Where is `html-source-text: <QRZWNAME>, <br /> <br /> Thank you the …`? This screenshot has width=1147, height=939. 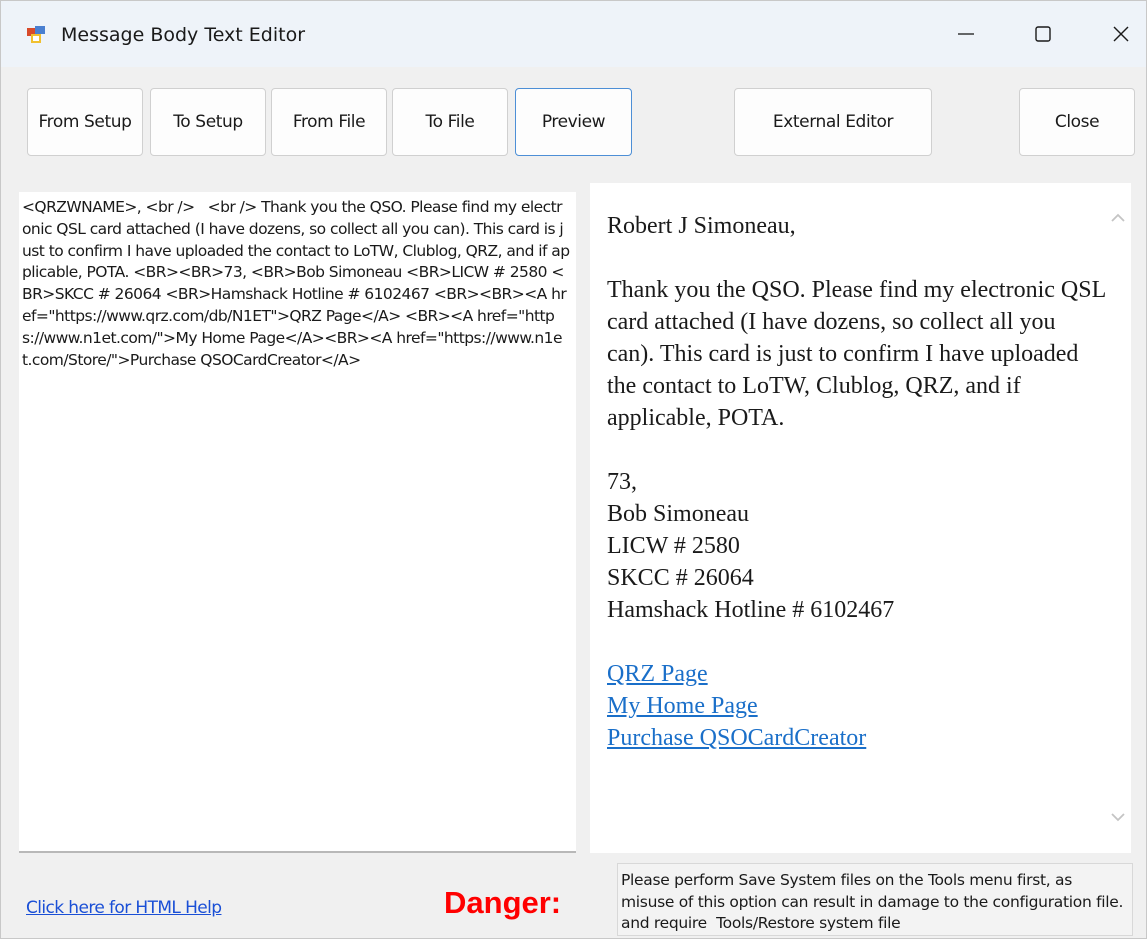 html-source-text: <QRZWNAME>, <br /> <br /> Thank you the … is located at coordinates (296, 283).